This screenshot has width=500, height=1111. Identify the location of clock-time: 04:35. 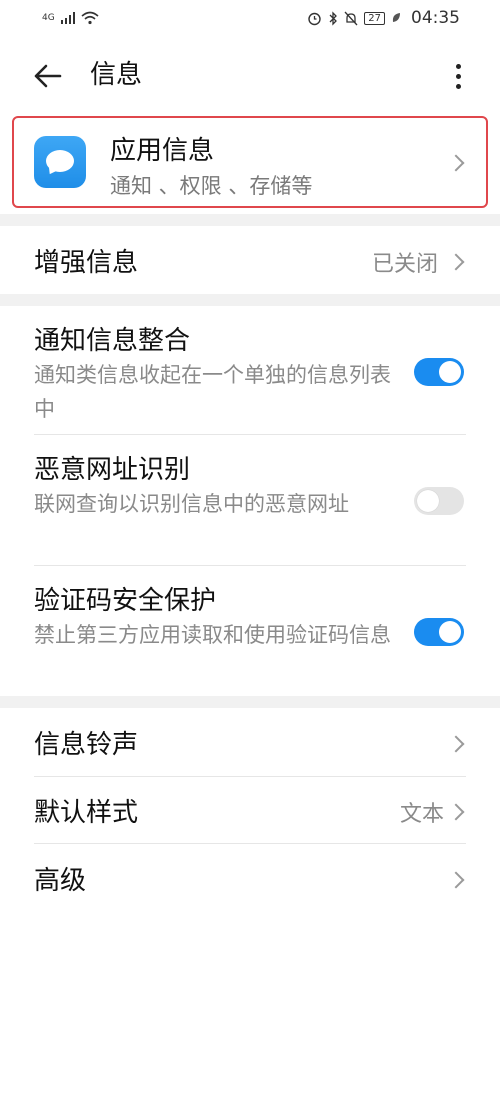
(435, 18).